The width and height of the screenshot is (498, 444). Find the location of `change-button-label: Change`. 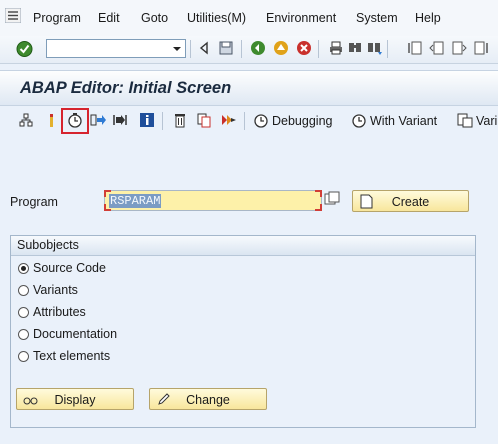

change-button-label: Change is located at coordinates (208, 400).